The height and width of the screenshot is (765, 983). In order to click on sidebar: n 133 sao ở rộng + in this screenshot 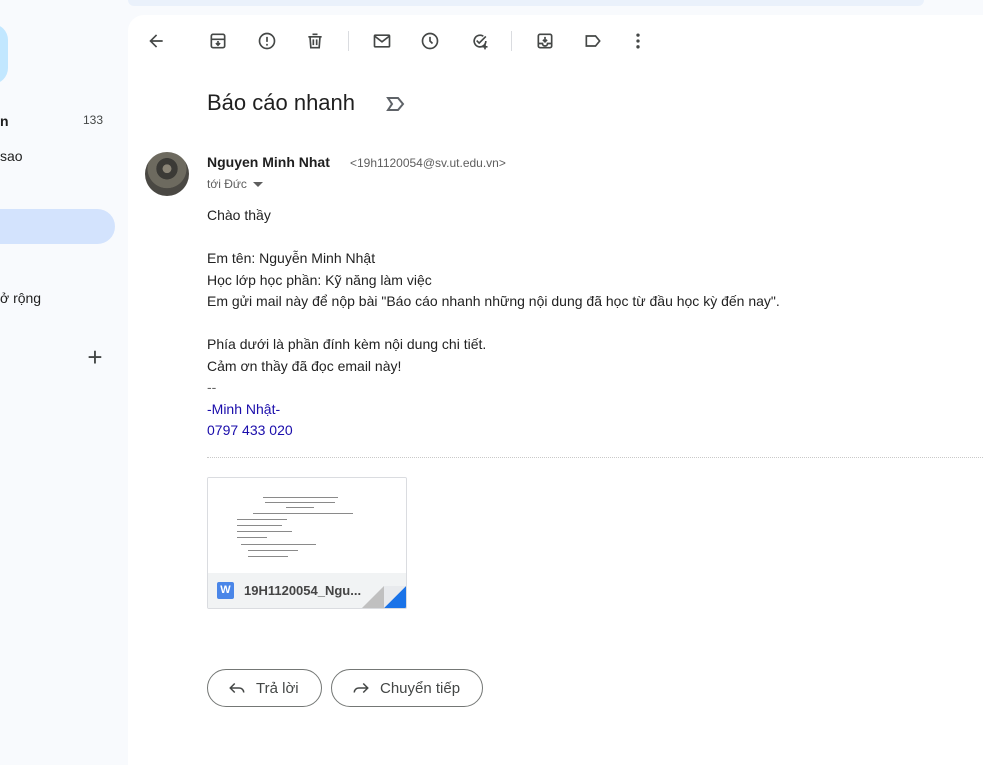, I will do `click(64, 375)`.